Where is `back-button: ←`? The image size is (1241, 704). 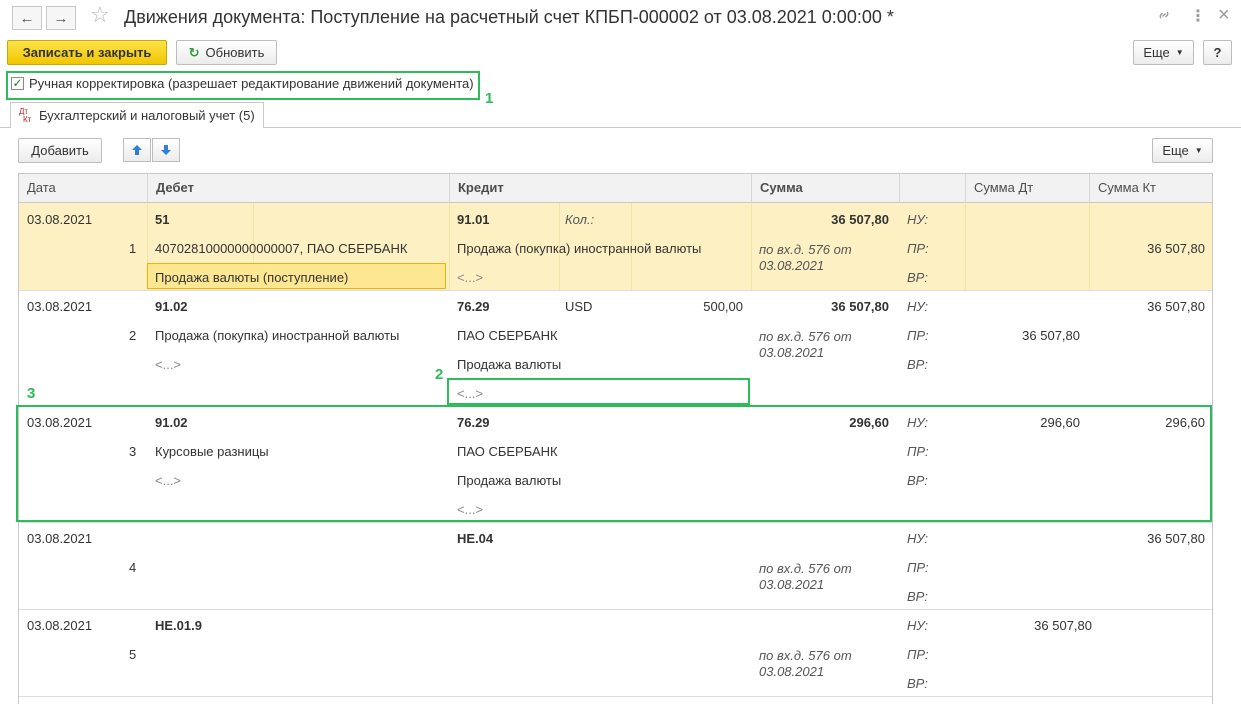 back-button: ← is located at coordinates (27, 18).